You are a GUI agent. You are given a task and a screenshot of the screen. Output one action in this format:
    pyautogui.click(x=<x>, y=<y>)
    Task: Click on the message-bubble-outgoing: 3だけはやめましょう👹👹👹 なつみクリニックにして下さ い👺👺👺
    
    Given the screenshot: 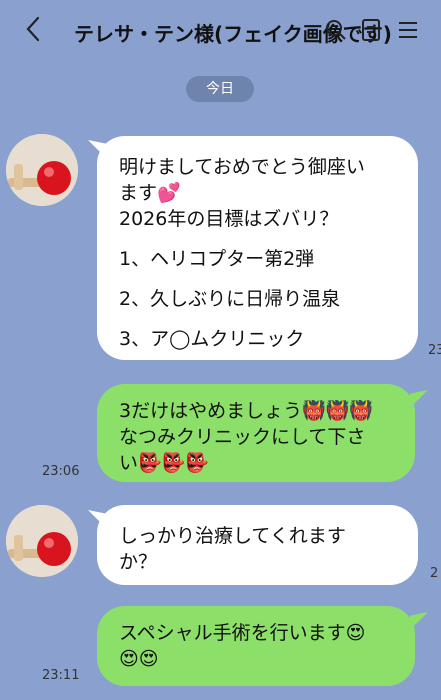 What is the action you would take?
    pyautogui.click(x=256, y=433)
    